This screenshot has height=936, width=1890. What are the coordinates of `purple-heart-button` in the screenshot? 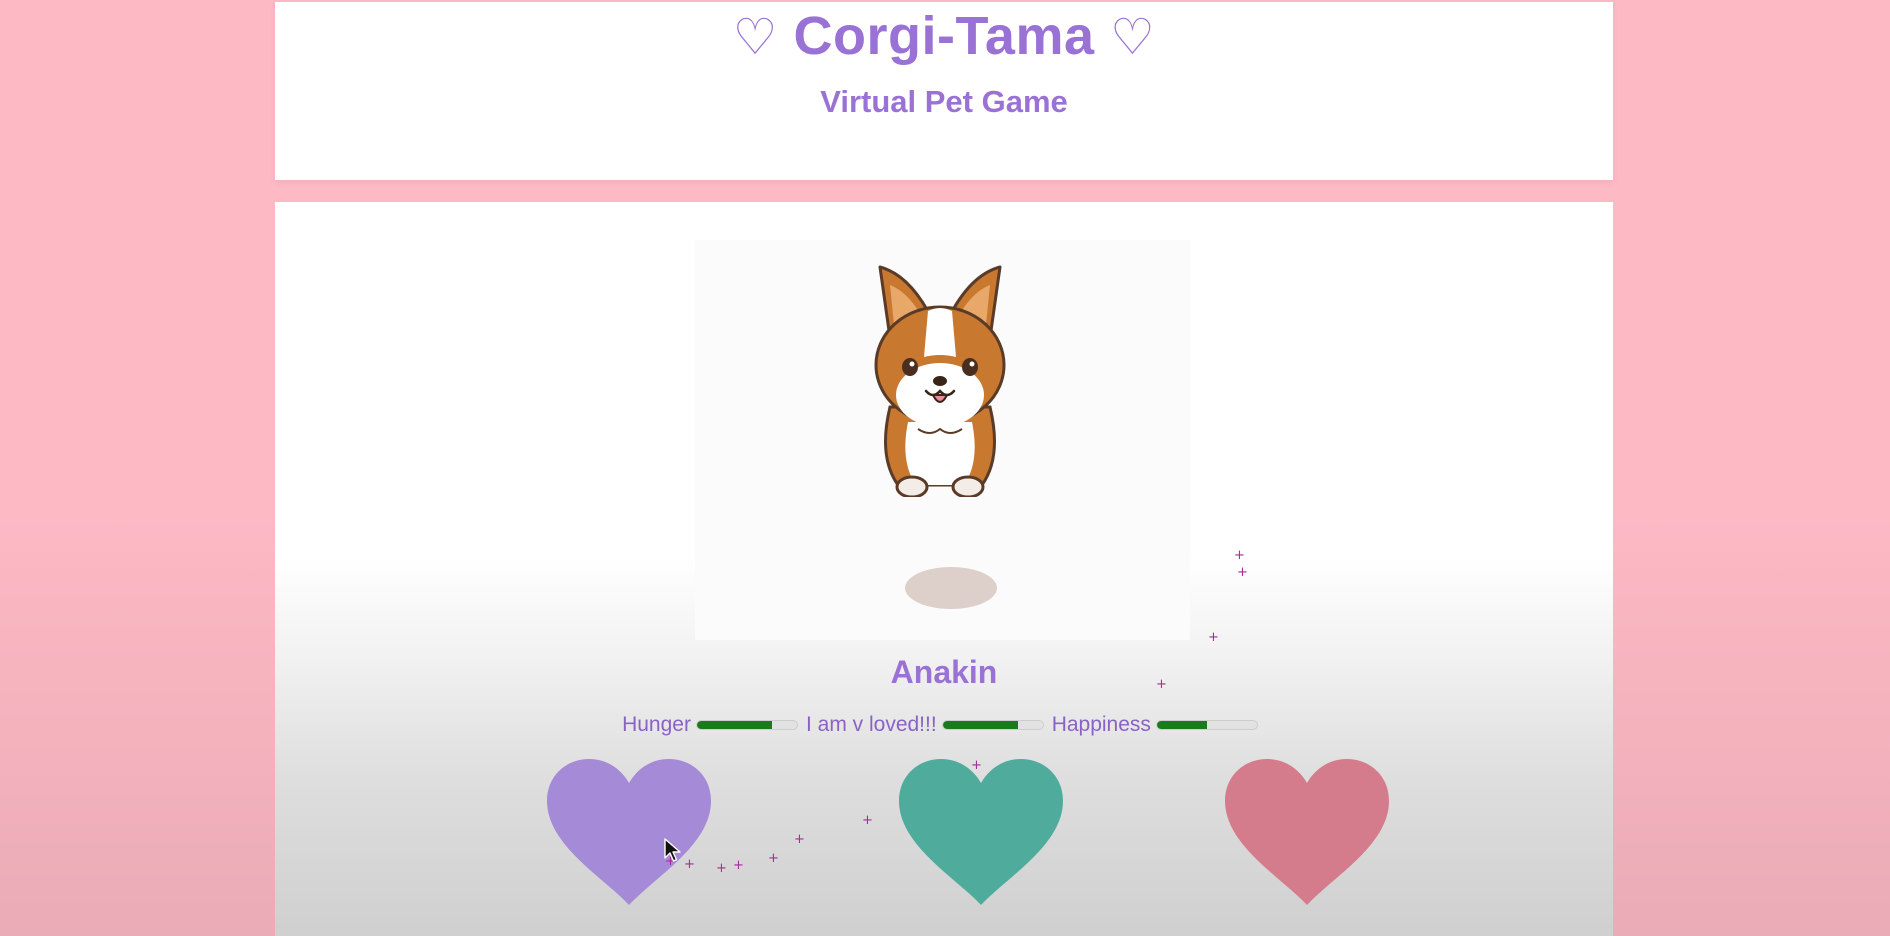 It's located at (629, 832).